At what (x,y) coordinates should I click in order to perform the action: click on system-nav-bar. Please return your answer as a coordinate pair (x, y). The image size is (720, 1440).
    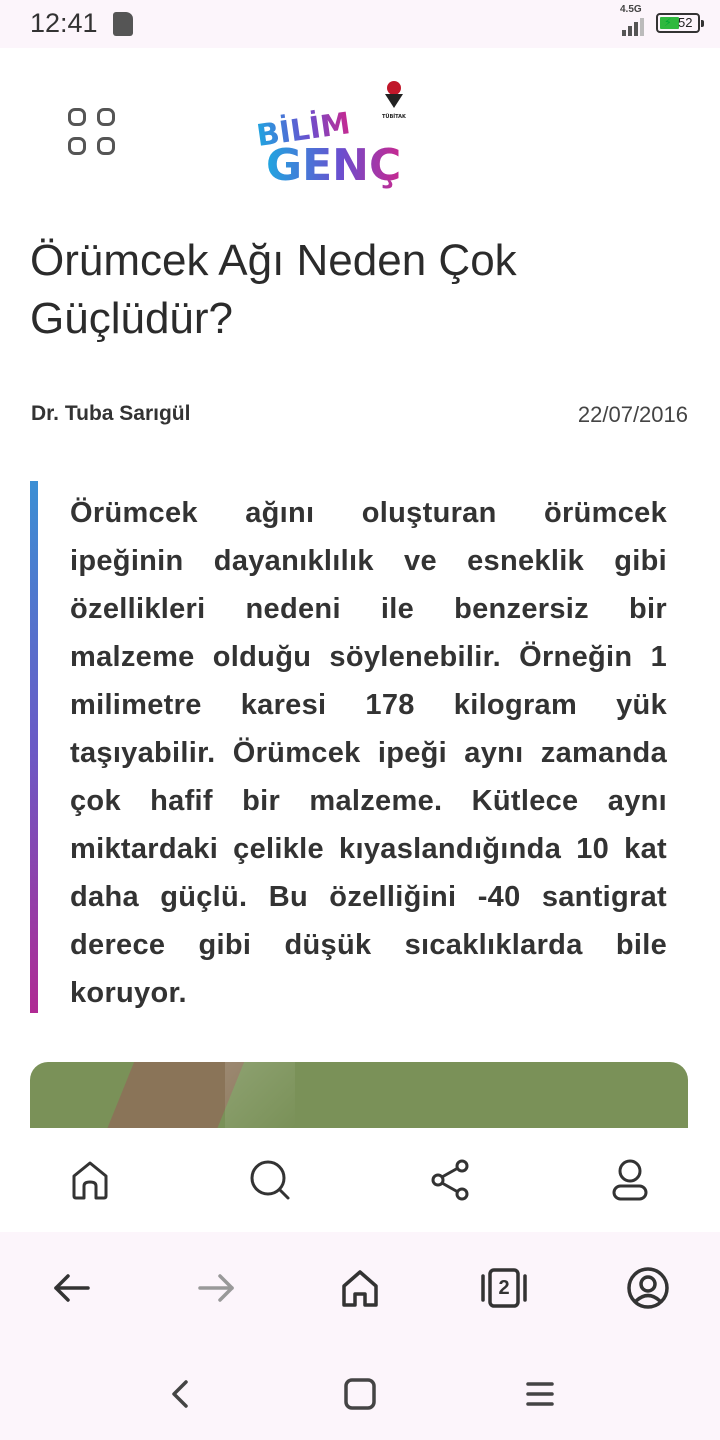
    Looking at the image, I should click on (360, 1392).